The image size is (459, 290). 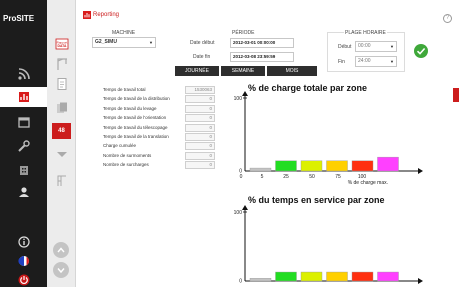 I want to click on stat-row: Nombre de surcharges 0, so click(x=159, y=165).